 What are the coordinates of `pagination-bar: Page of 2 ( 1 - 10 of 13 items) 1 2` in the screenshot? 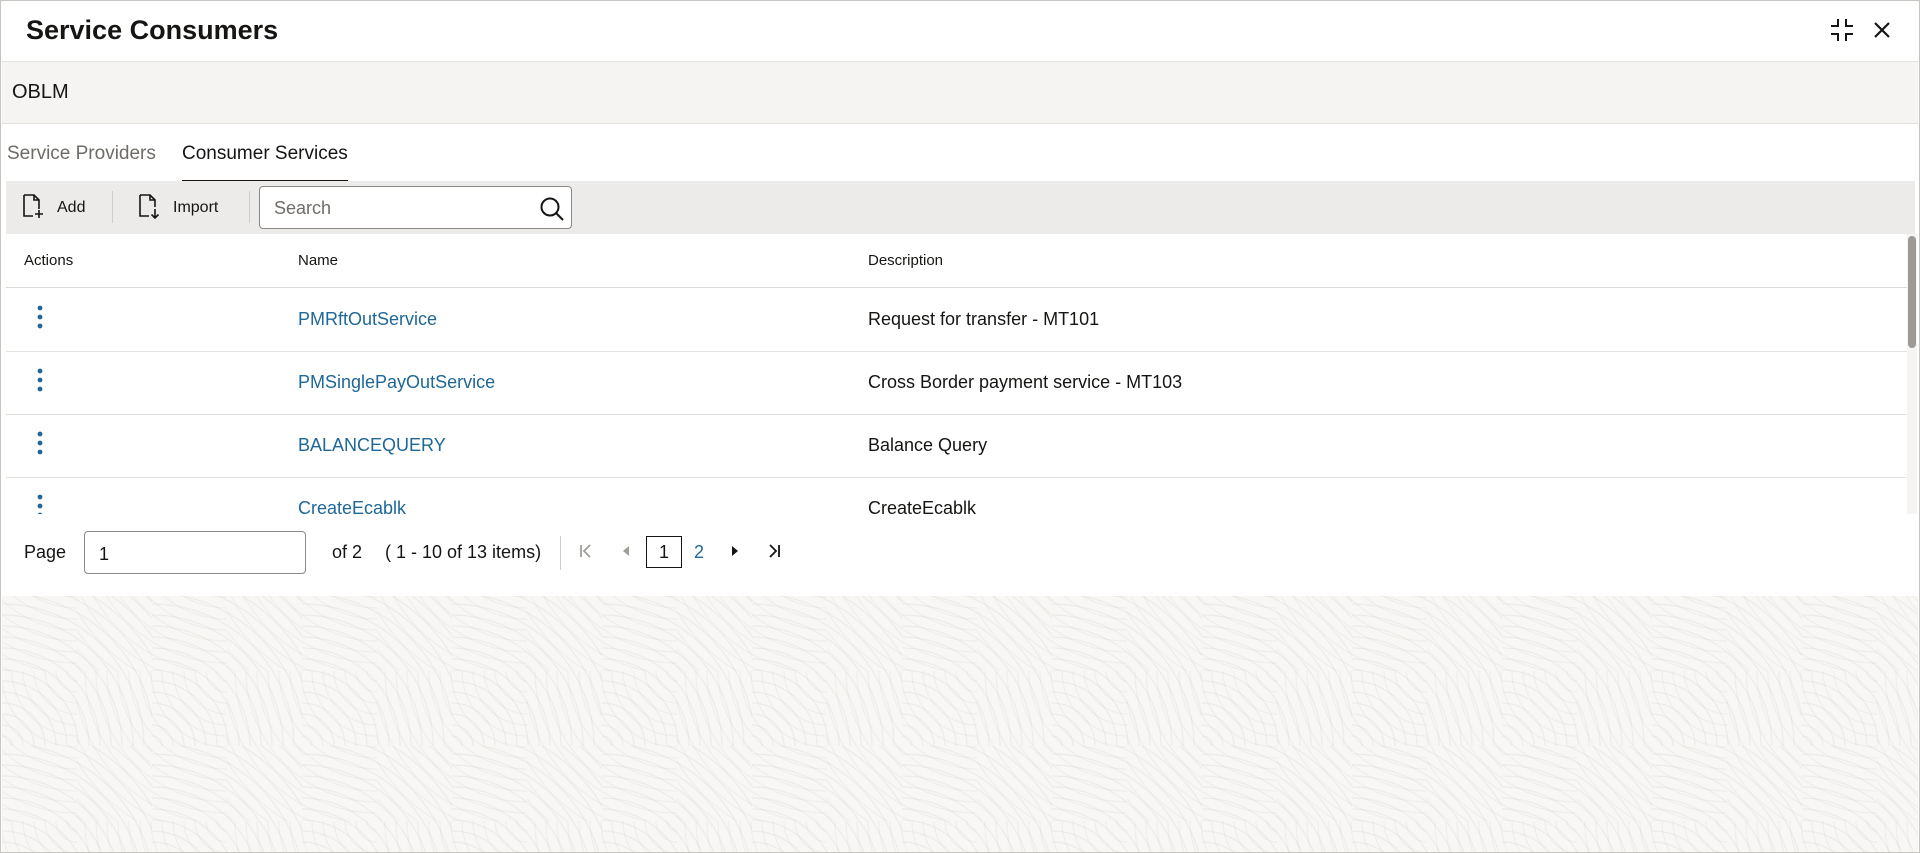 It's located at (960, 554).